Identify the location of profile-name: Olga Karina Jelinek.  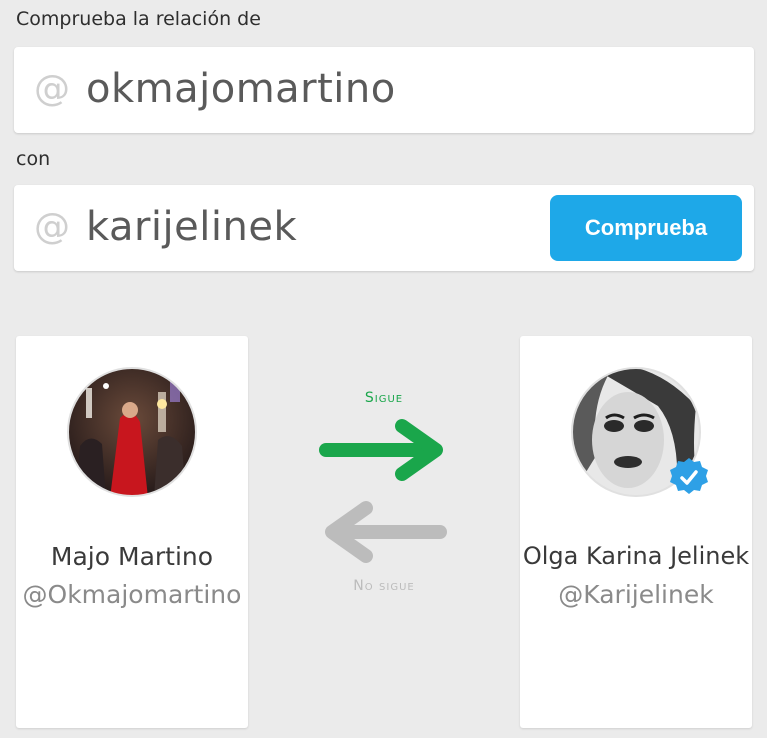
(636, 556).